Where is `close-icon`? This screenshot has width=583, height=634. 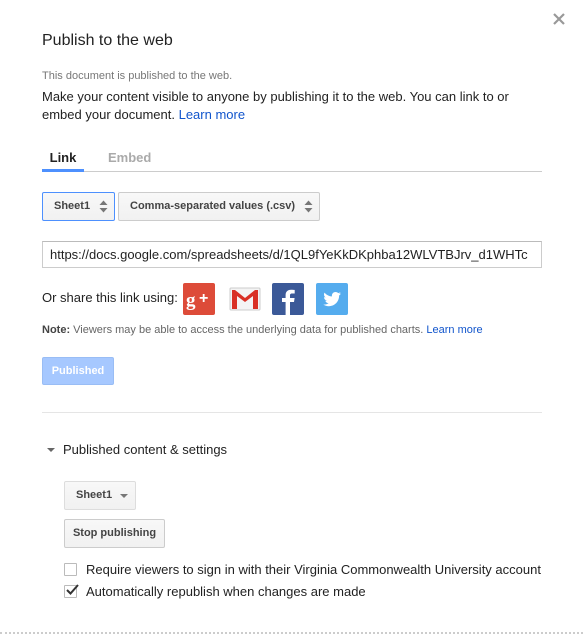
close-icon is located at coordinates (561, 21).